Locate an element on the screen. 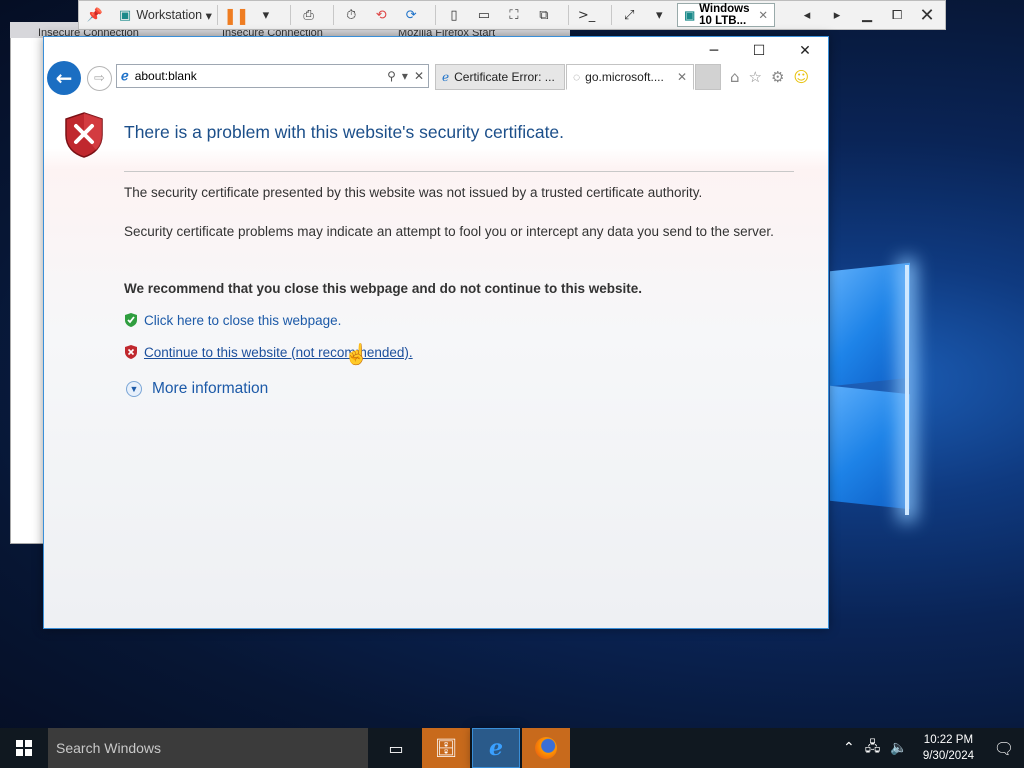 This screenshot has width=1024, height=768. internet-explorer-icon: ℯ is located at coordinates (496, 748).